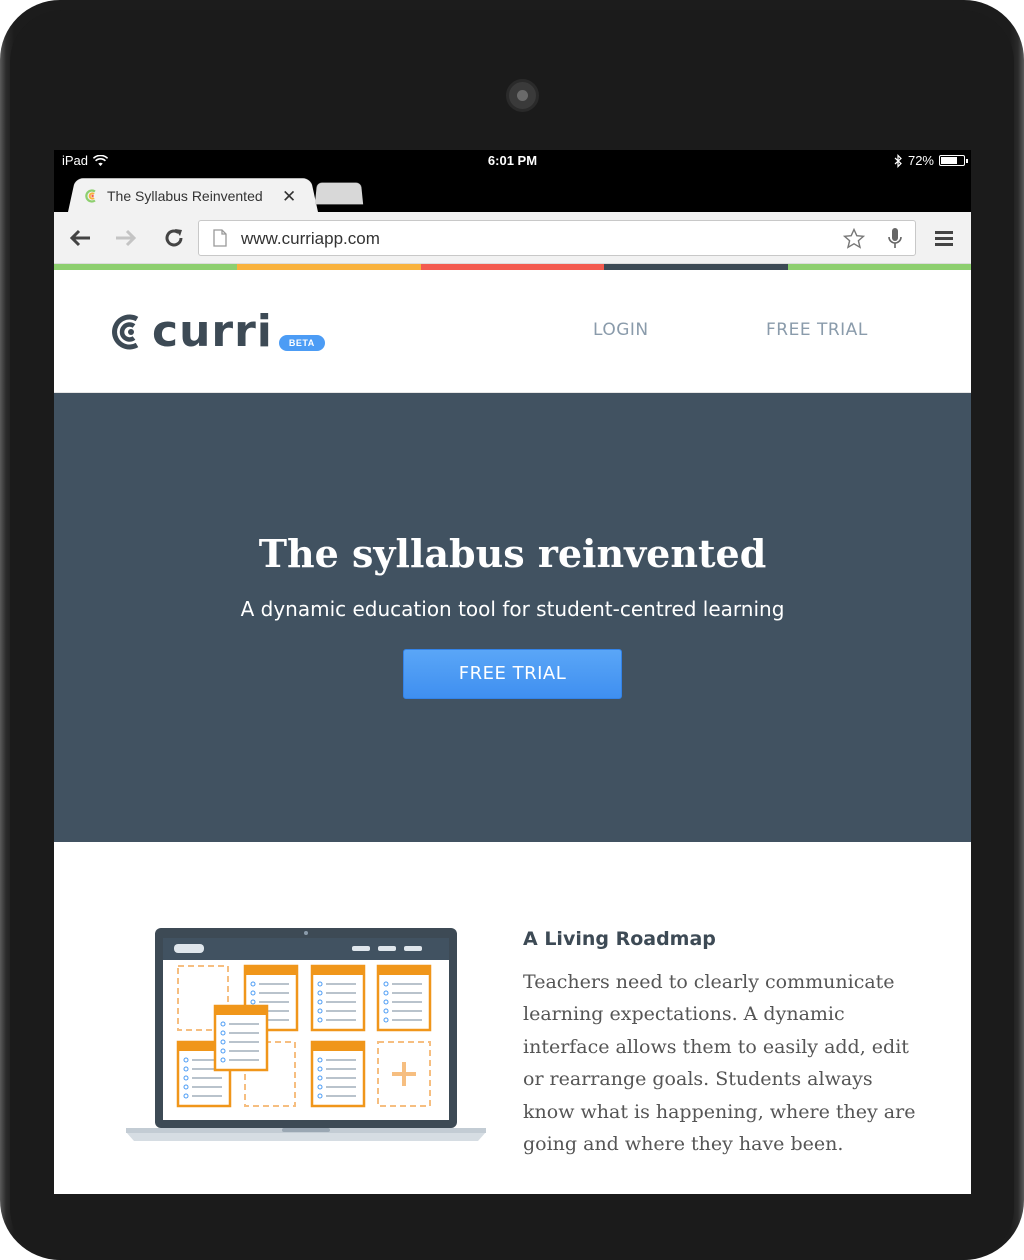 The width and height of the screenshot is (1024, 1260). What do you see at coordinates (90, 196) in the screenshot?
I see `curri-favicon-icon` at bounding box center [90, 196].